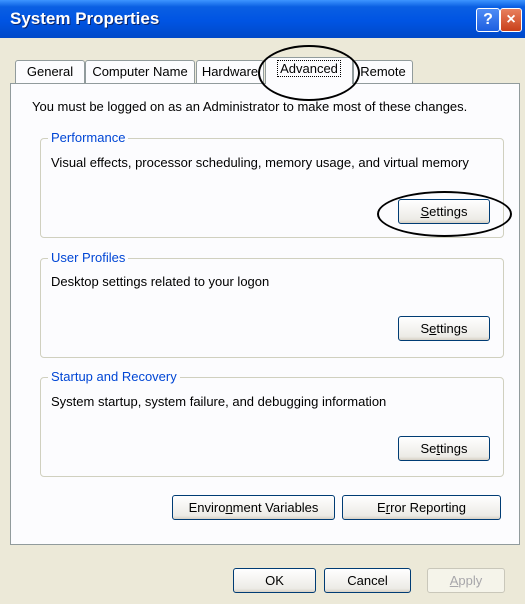  What do you see at coordinates (454, 448) in the screenshot?
I see `label-part: tings` at bounding box center [454, 448].